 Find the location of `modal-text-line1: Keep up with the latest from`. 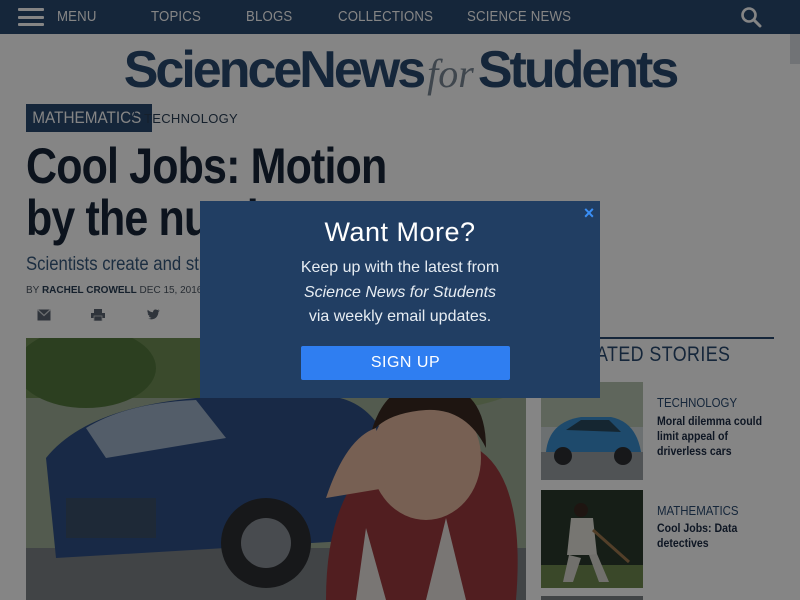

modal-text-line1: Keep up with the latest from is located at coordinates (400, 267).